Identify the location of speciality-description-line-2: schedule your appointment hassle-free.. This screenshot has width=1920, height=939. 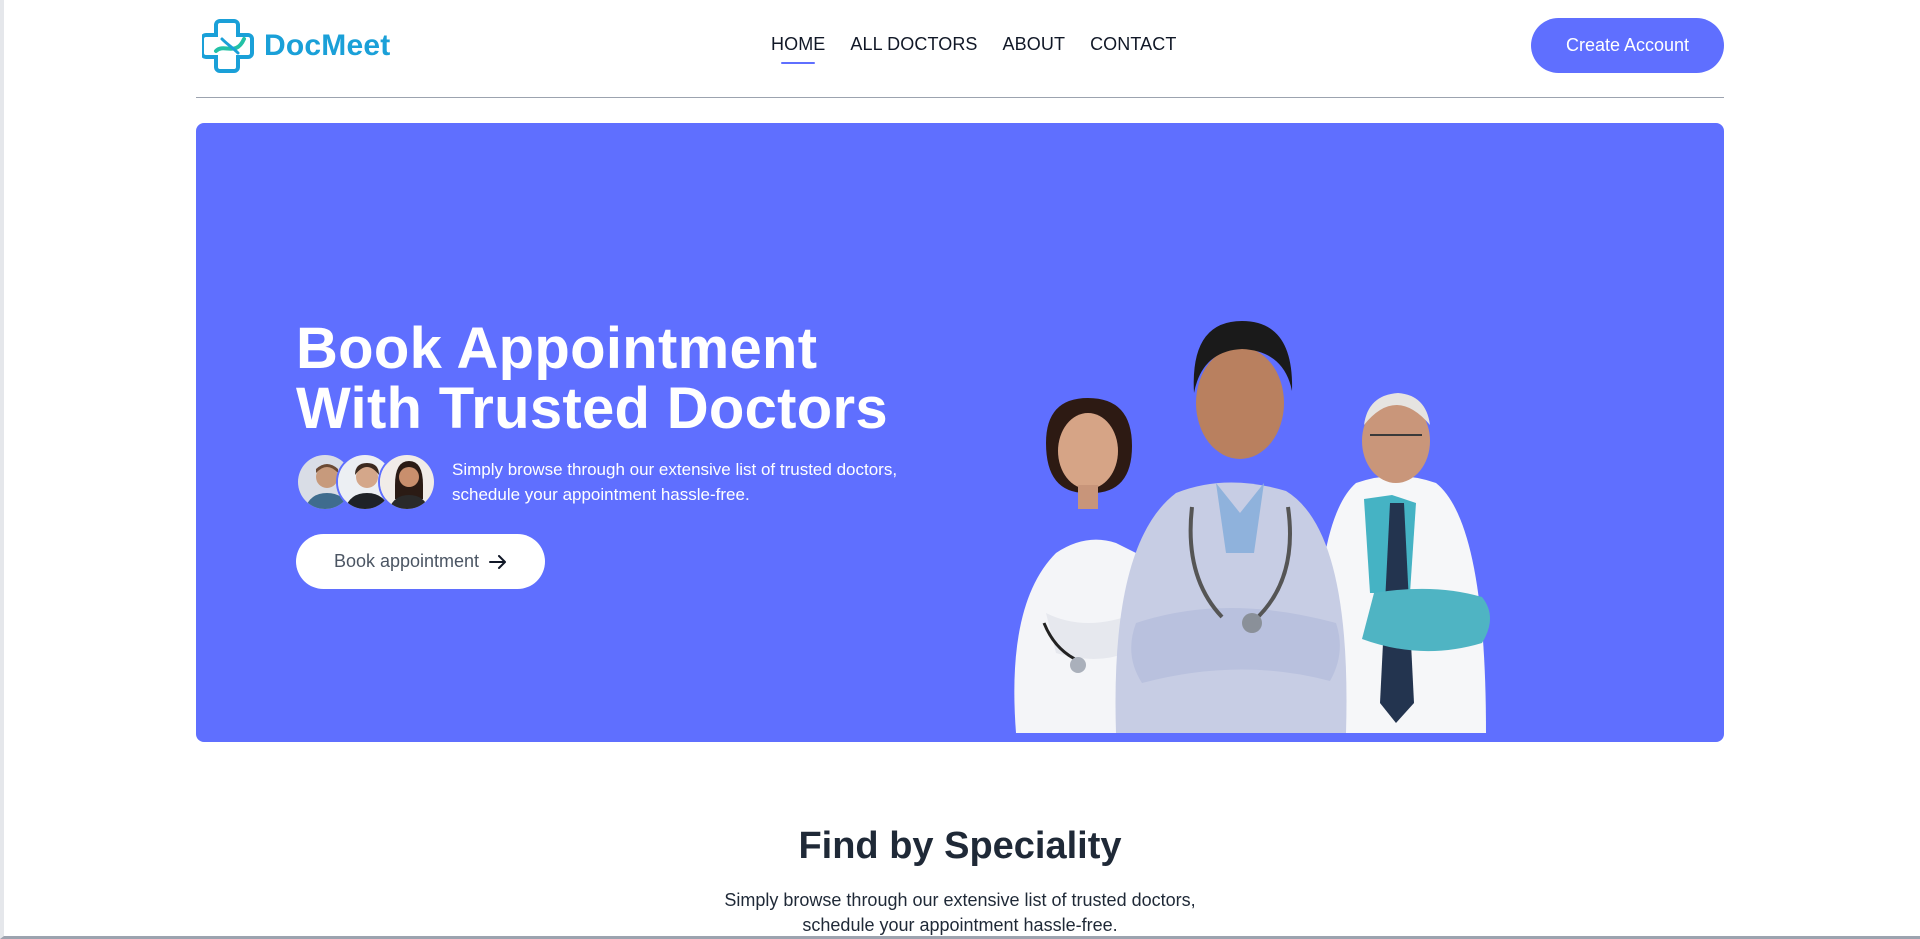
(960, 925).